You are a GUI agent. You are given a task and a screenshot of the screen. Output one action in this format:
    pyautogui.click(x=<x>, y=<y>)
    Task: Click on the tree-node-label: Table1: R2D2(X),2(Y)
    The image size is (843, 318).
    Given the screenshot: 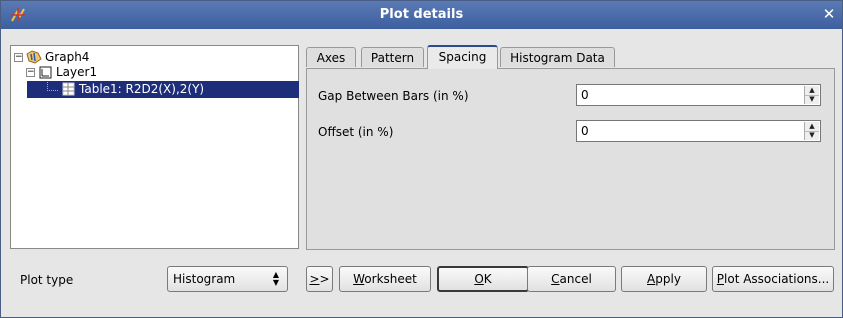 What is the action you would take?
    pyautogui.click(x=142, y=89)
    